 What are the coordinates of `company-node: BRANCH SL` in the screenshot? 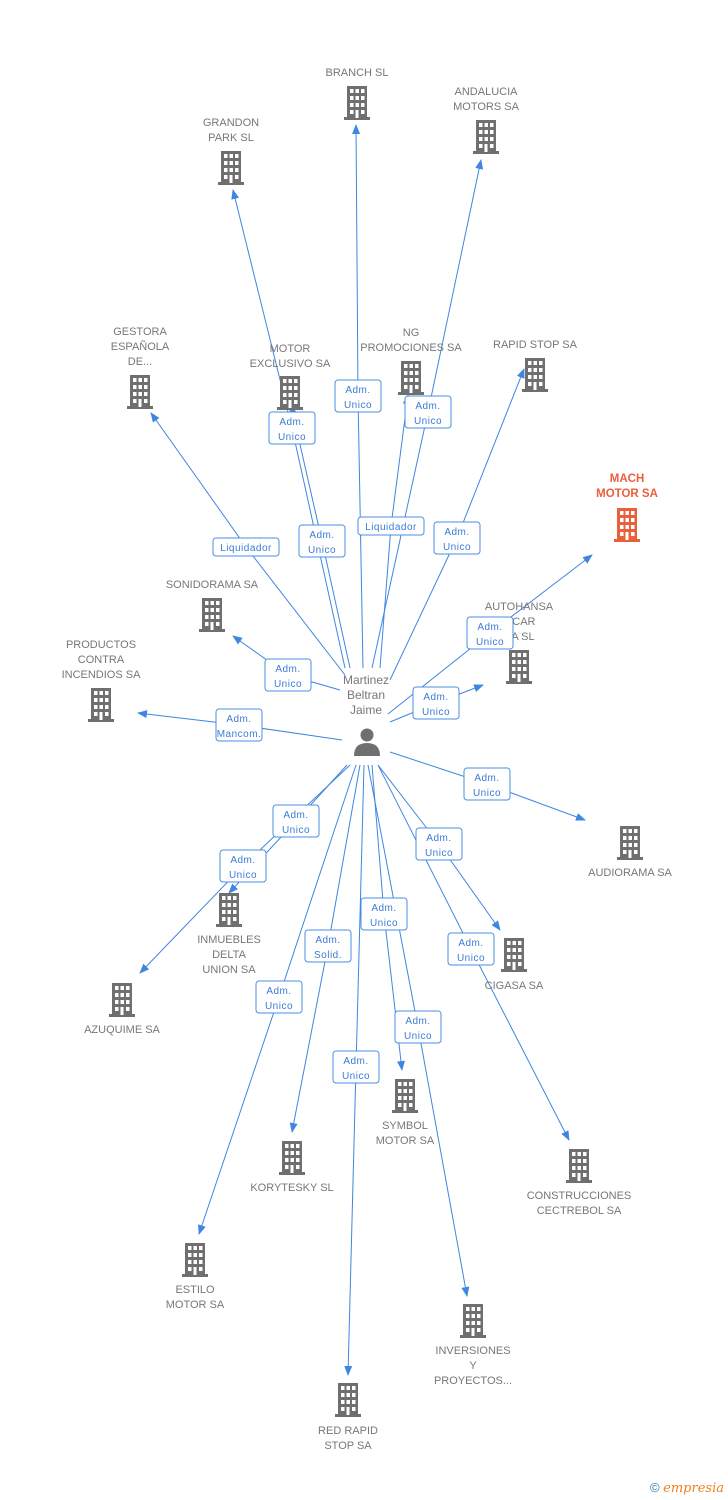 It's located at (357, 93).